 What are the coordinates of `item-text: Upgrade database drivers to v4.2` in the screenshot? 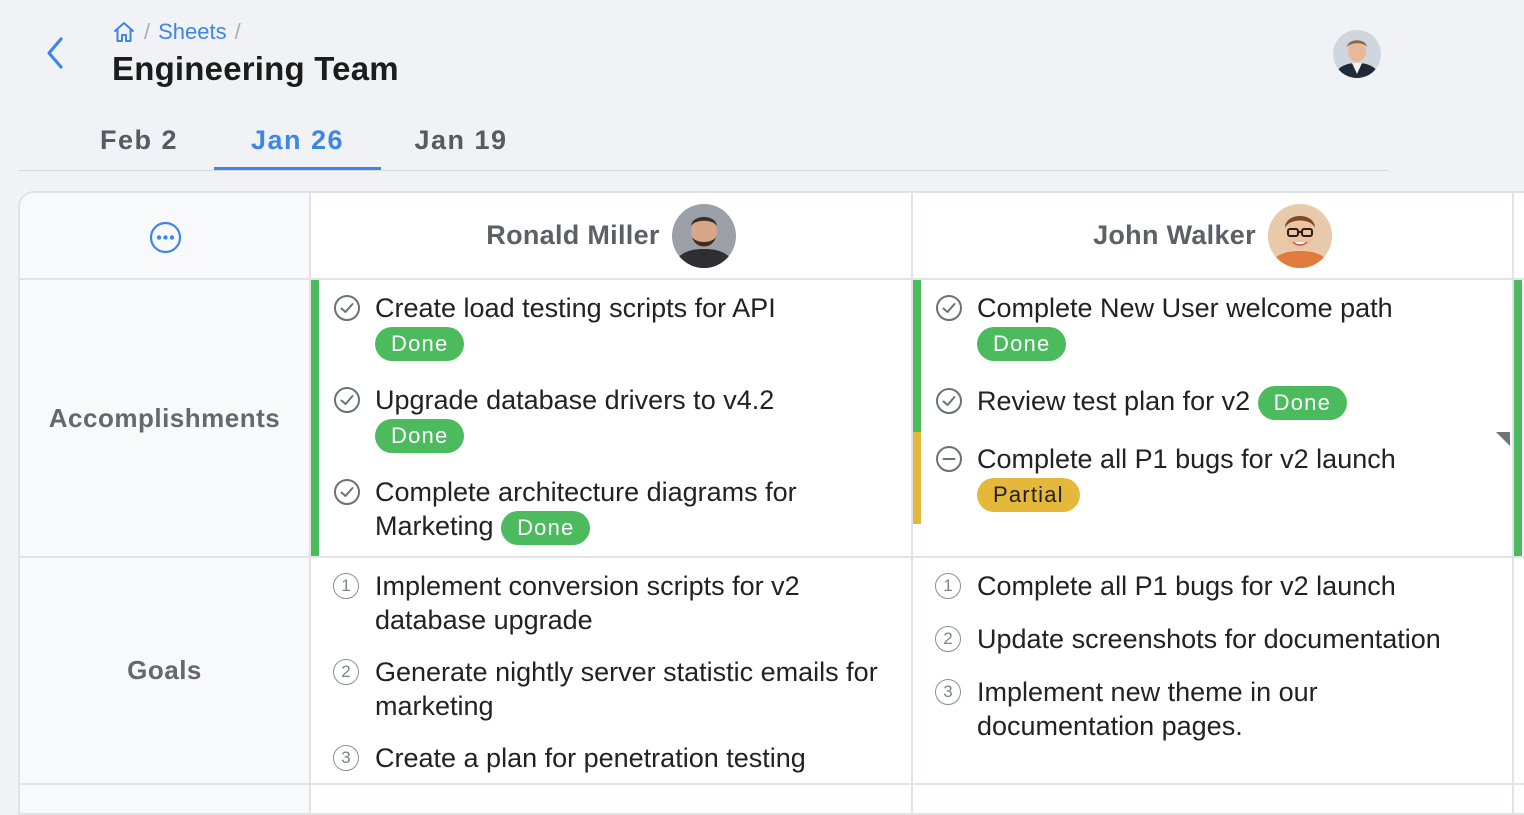 It's located at (575, 400).